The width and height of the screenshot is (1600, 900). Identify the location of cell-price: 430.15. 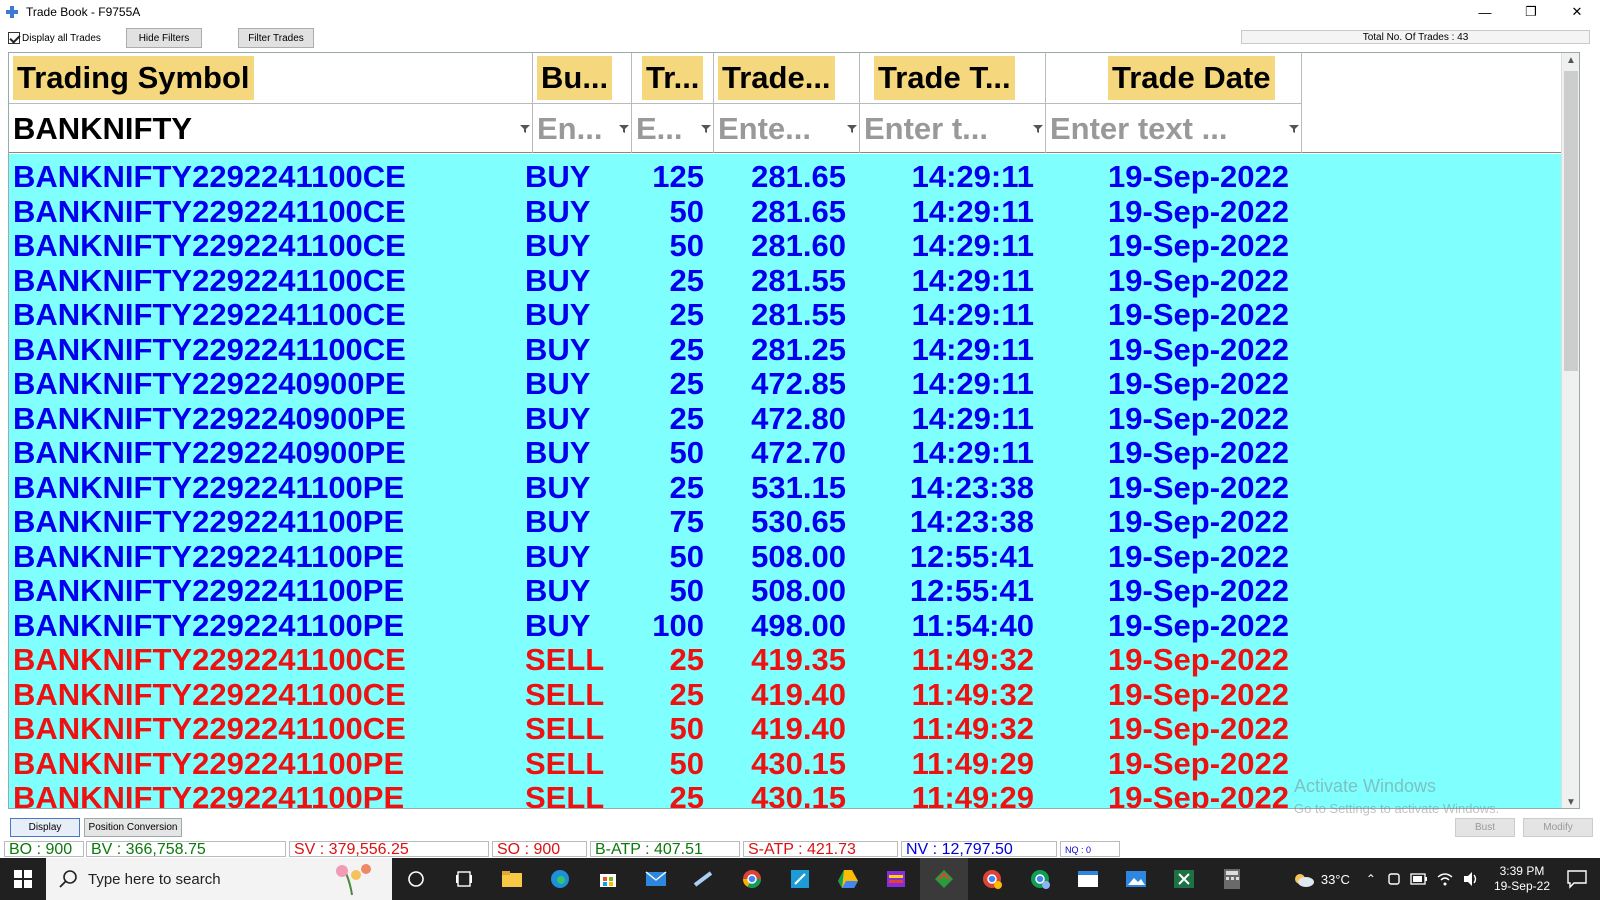
(798, 794).